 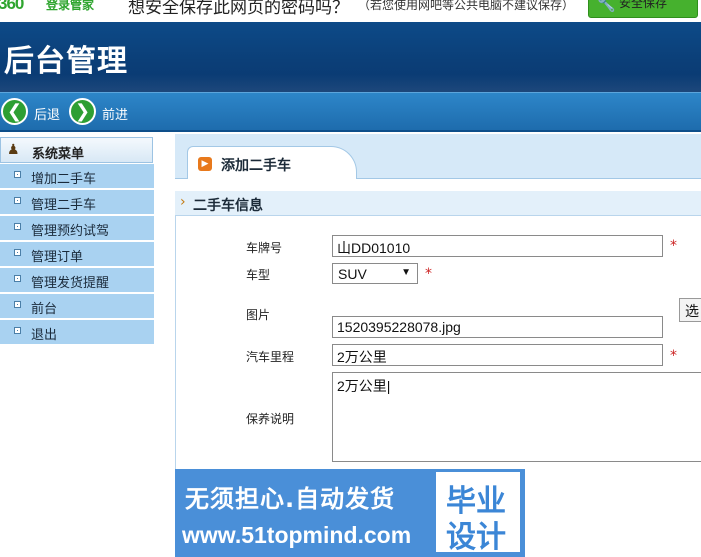 What do you see at coordinates (14, 111) in the screenshot?
I see `back-arrow-icon: ❮` at bounding box center [14, 111].